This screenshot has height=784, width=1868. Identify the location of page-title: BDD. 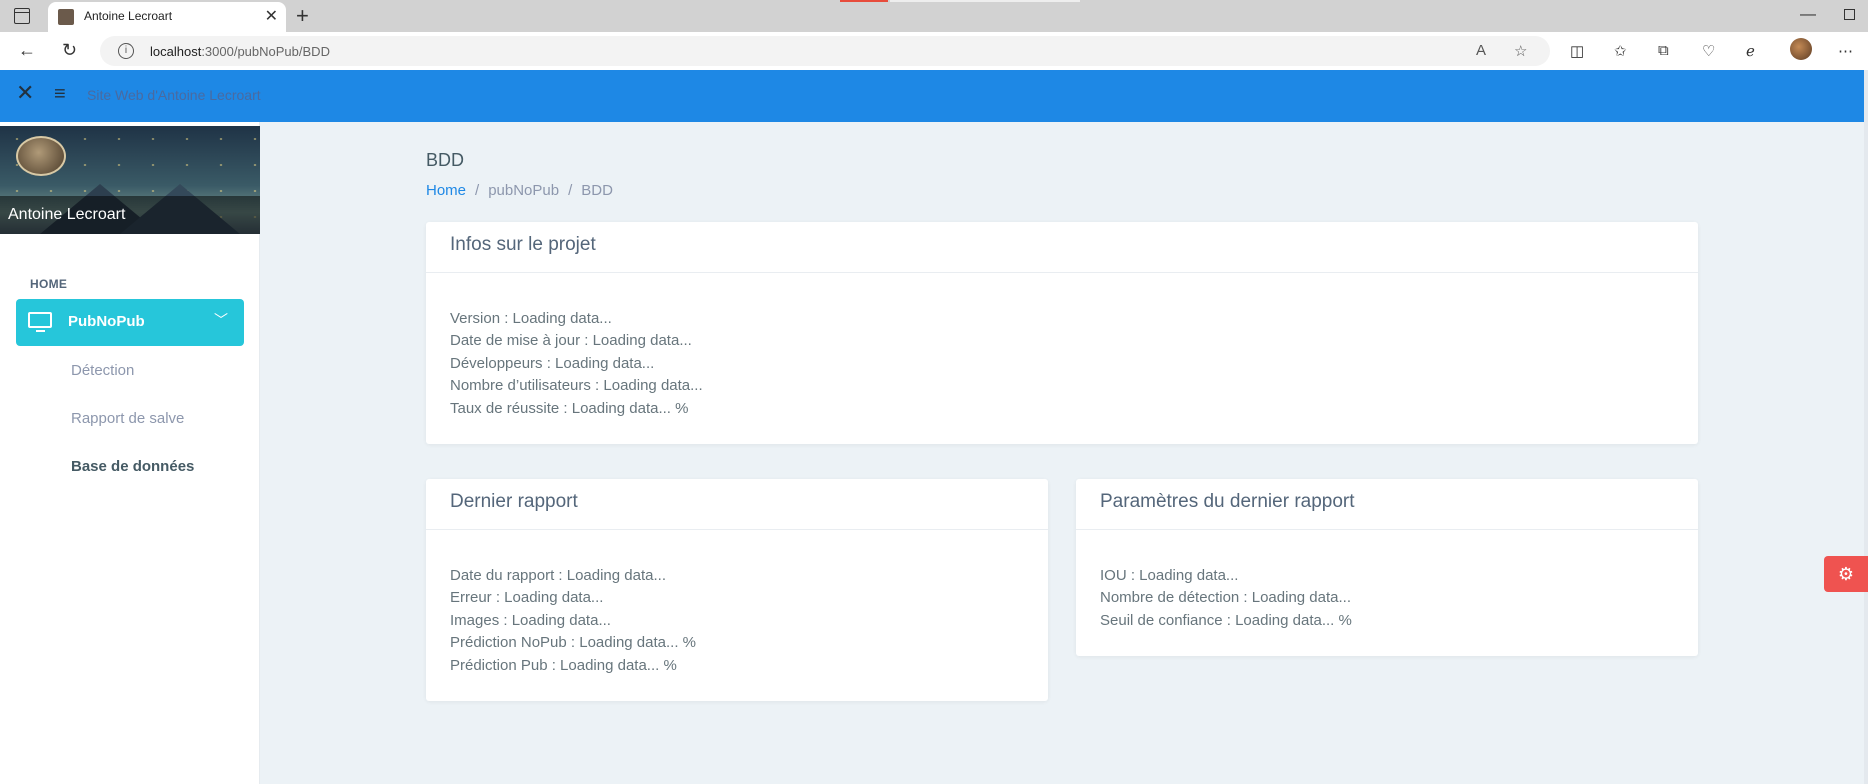
(445, 160).